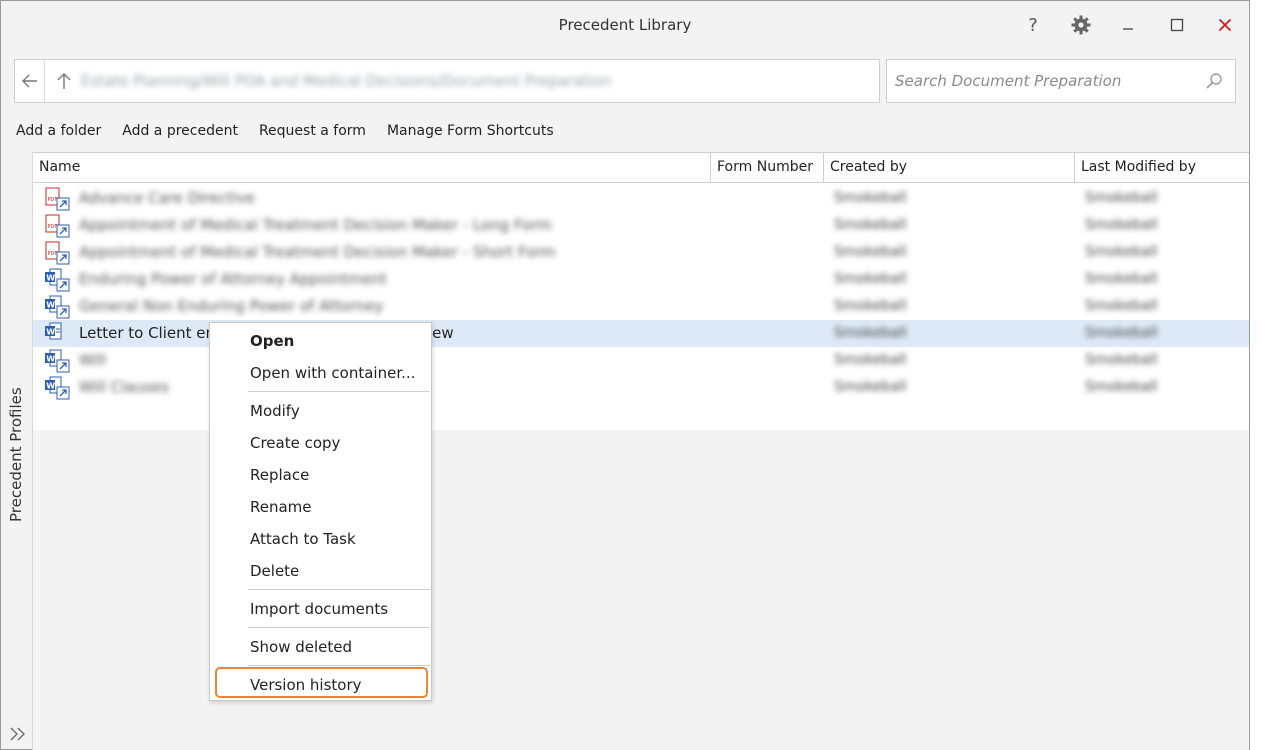 The image size is (1262, 750). I want to click on window-title: Precedent Library, so click(625, 25).